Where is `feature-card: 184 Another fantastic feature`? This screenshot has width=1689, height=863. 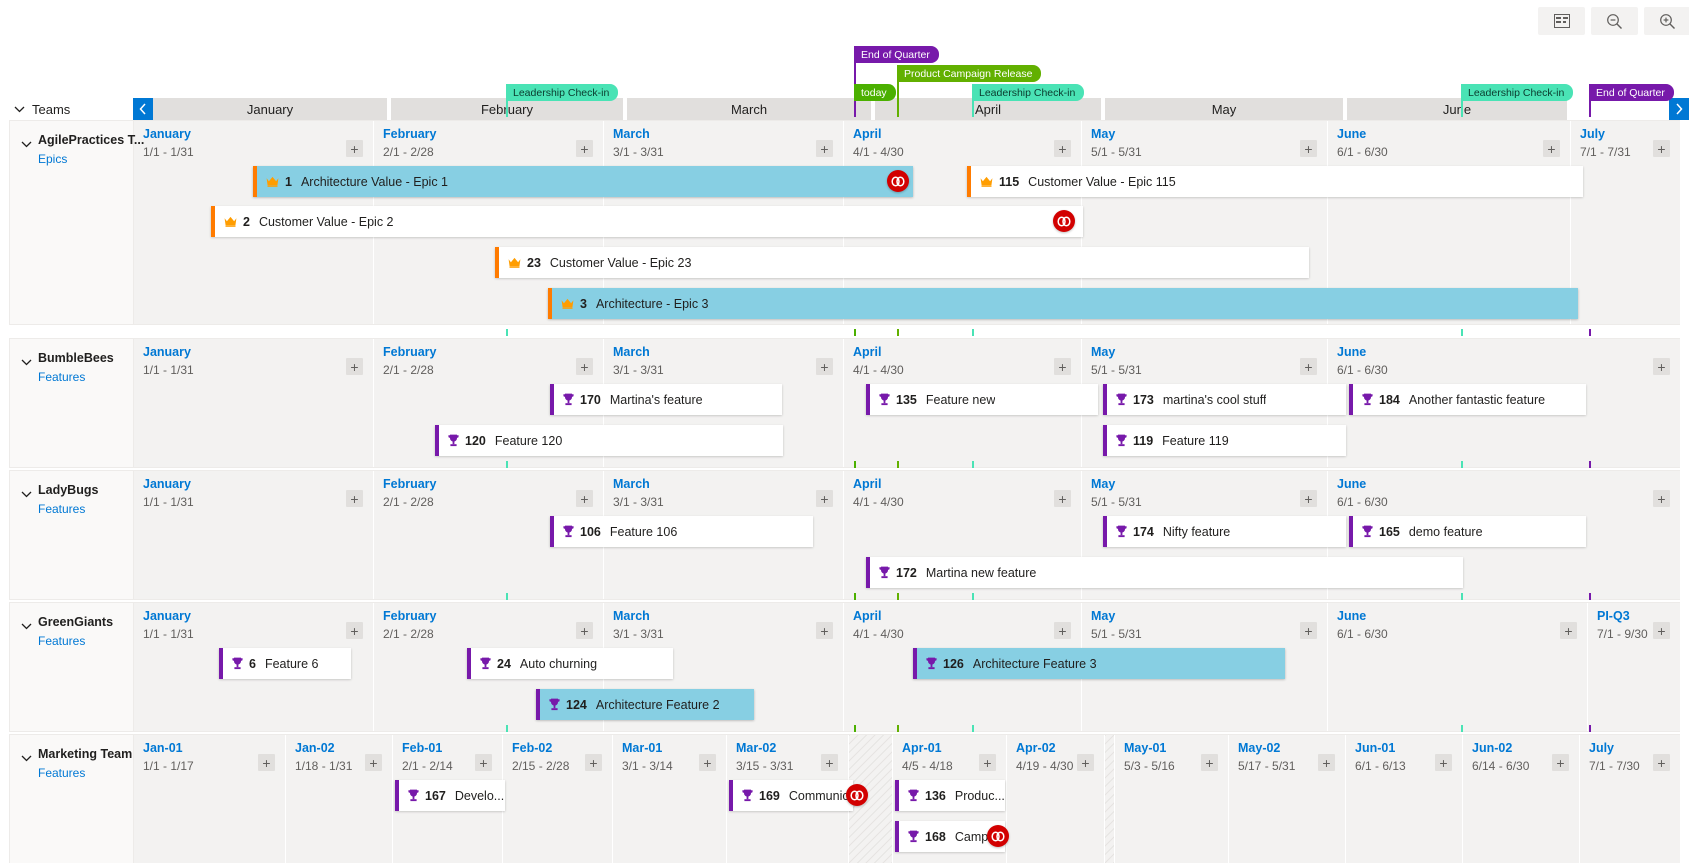
feature-card: 184 Another fantastic feature is located at coordinates (1467, 399).